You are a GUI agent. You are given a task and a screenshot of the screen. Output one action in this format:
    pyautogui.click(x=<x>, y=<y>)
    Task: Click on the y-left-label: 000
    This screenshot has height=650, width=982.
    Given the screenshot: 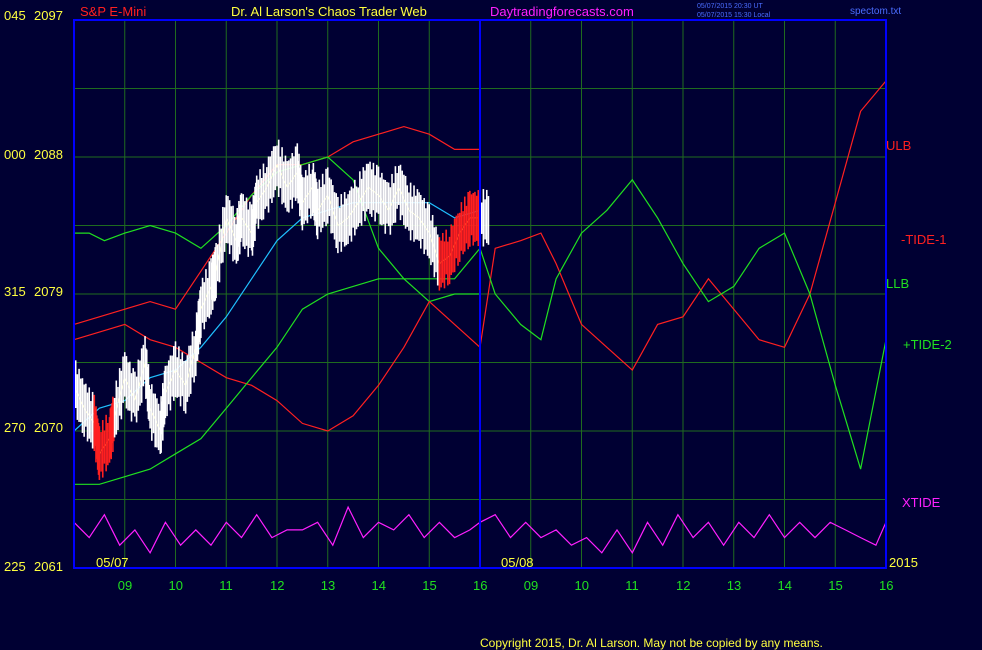 What is the action you would take?
    pyautogui.click(x=15, y=154)
    